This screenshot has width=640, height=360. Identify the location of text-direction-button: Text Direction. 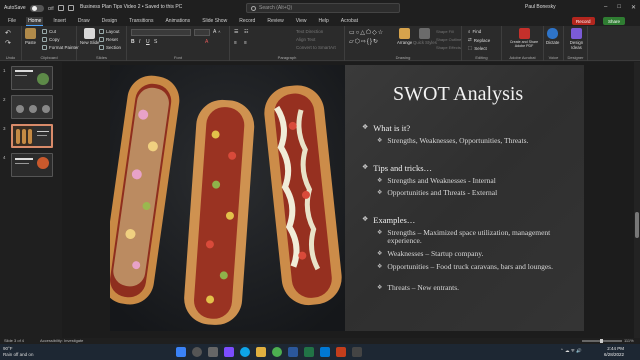
(309, 31).